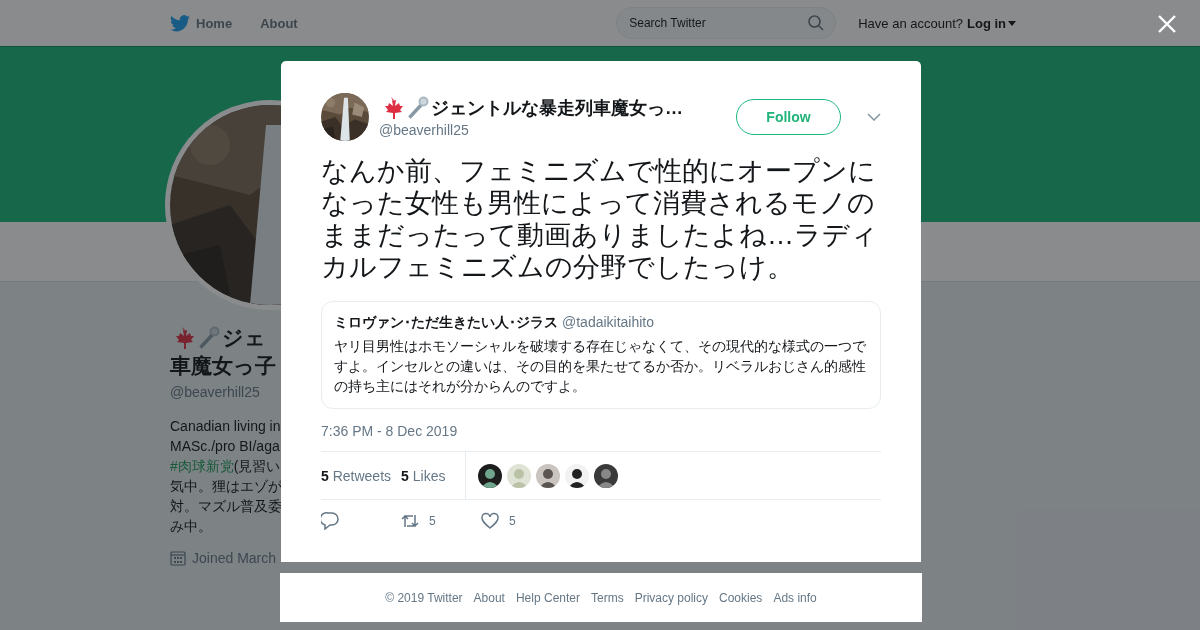 This screenshot has width=1200, height=630. I want to click on login-link: Log in, so click(991, 23).